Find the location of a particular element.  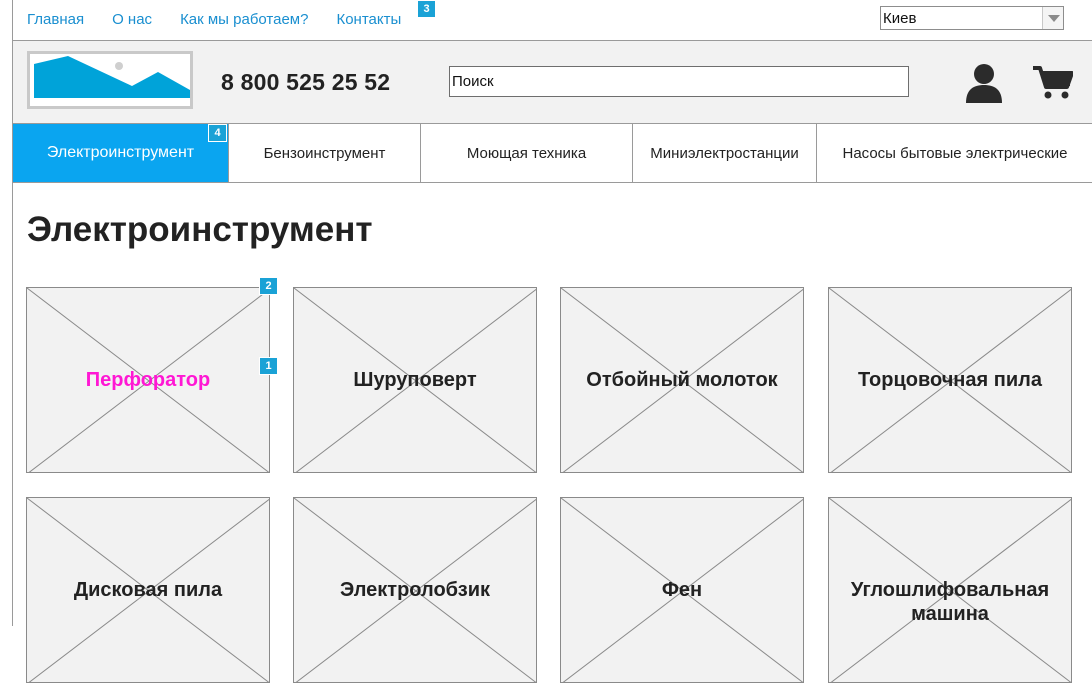

product-card-label: Отбойный молоток is located at coordinates (682, 380).